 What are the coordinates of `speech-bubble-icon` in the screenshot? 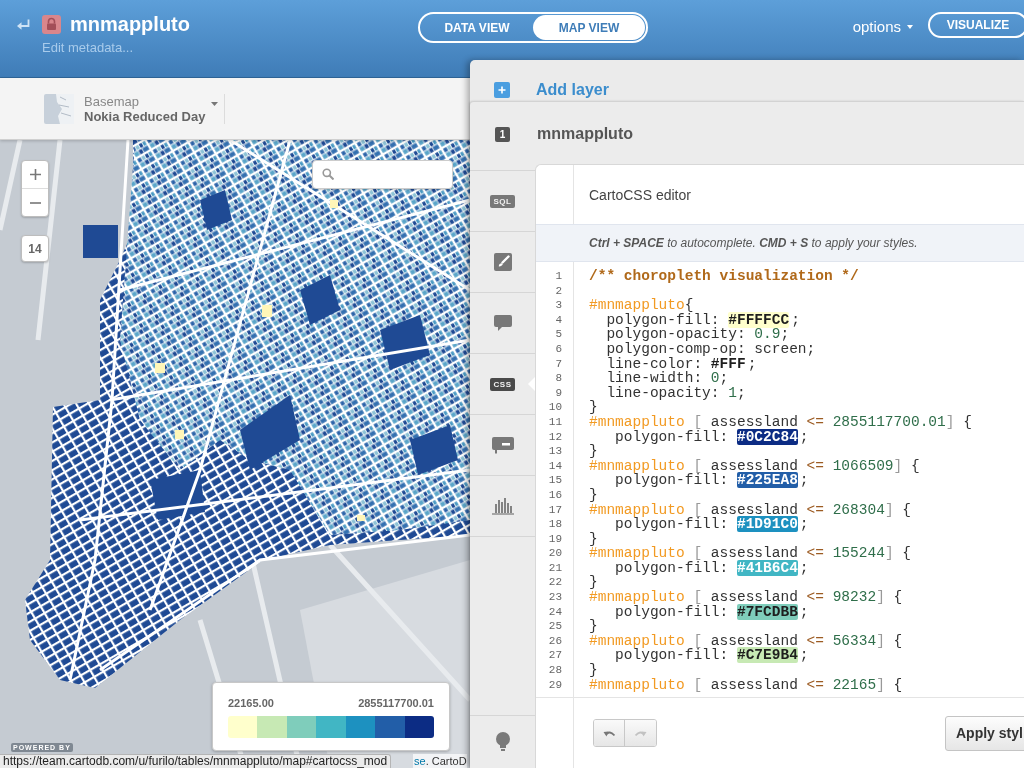 It's located at (502, 323).